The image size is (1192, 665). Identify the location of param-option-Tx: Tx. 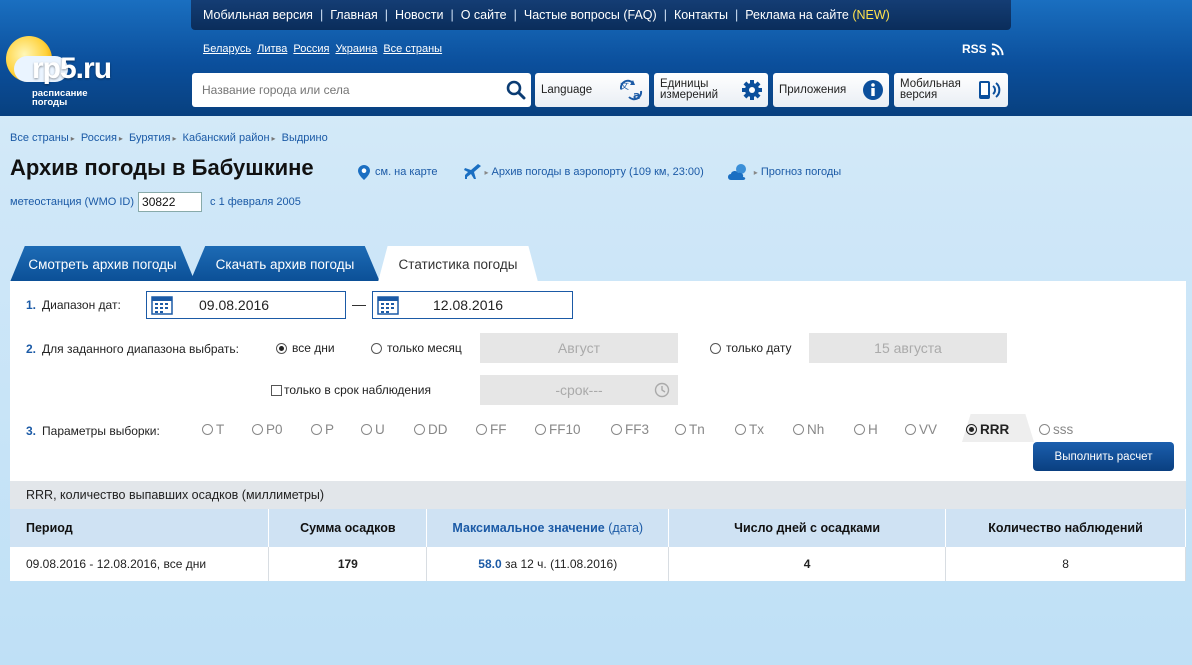
(764, 429).